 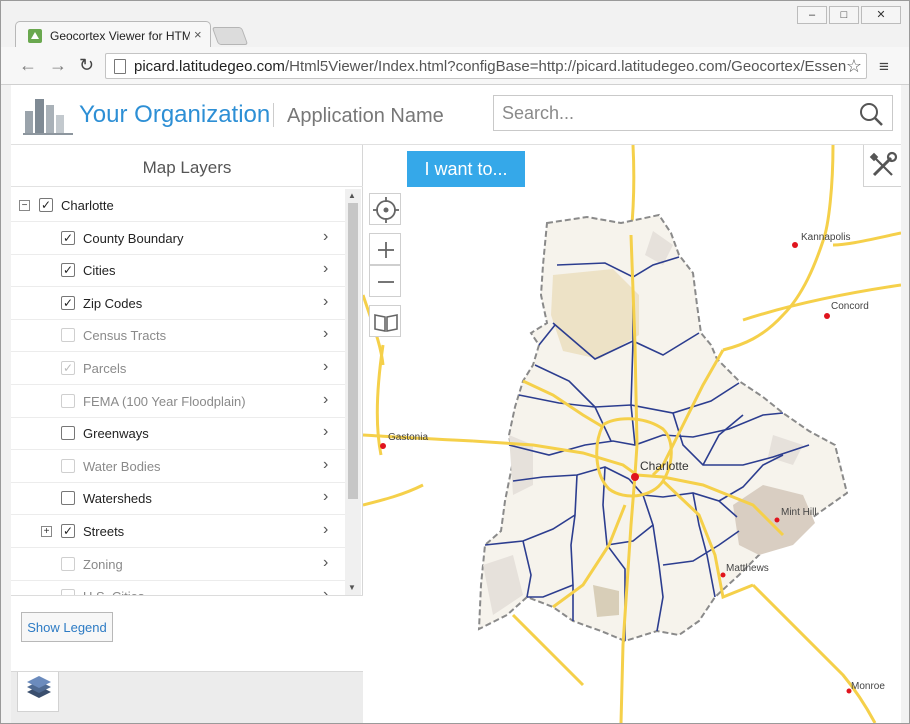 I want to click on application-name: Application Name, so click(x=365, y=116).